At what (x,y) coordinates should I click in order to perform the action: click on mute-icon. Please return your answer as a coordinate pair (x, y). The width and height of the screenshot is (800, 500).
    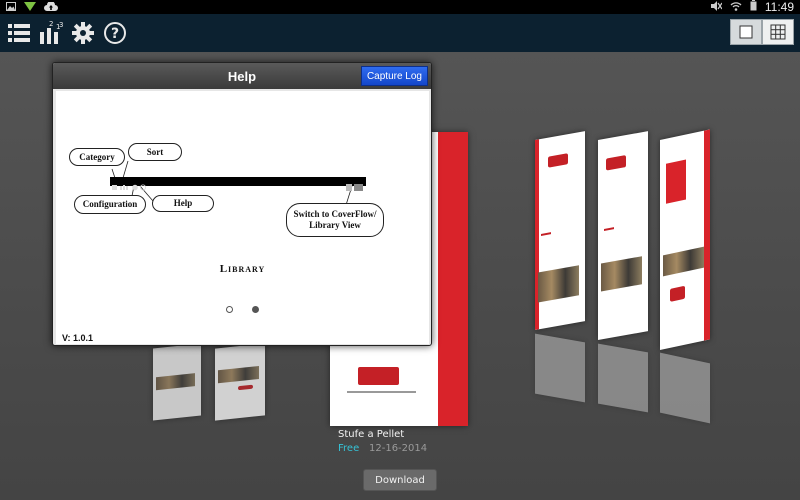
    Looking at the image, I should click on (716, 7).